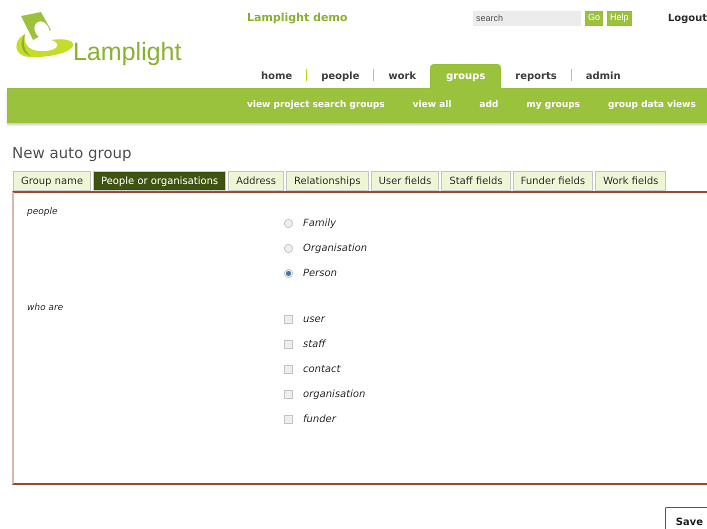  I want to click on form-tab: Staff fields, so click(476, 181).